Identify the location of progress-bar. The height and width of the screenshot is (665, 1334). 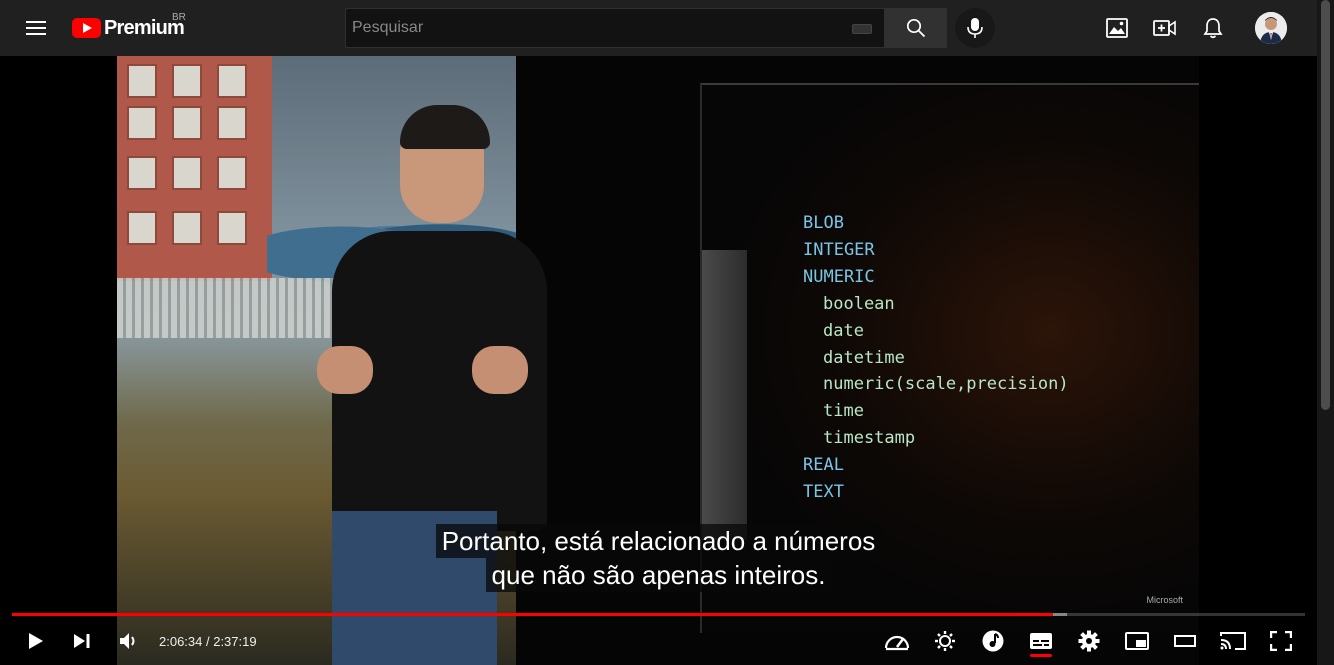
(658, 614).